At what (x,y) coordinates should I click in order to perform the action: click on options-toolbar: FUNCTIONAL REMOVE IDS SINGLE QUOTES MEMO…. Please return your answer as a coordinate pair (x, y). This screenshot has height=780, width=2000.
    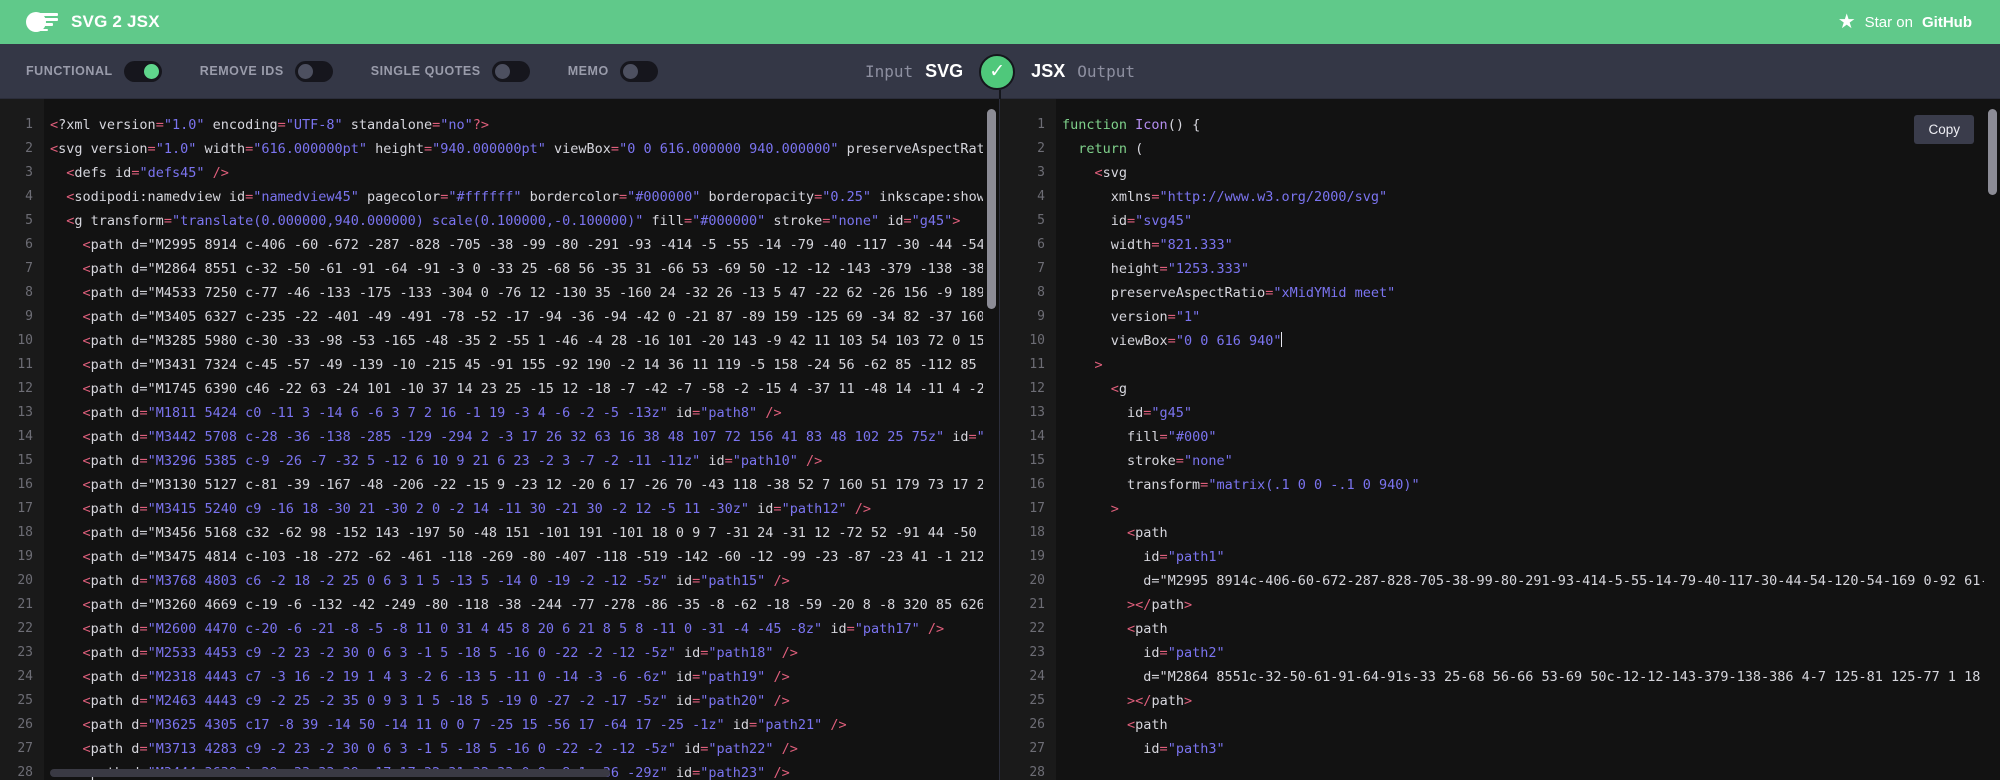
    Looking at the image, I should click on (1000, 73).